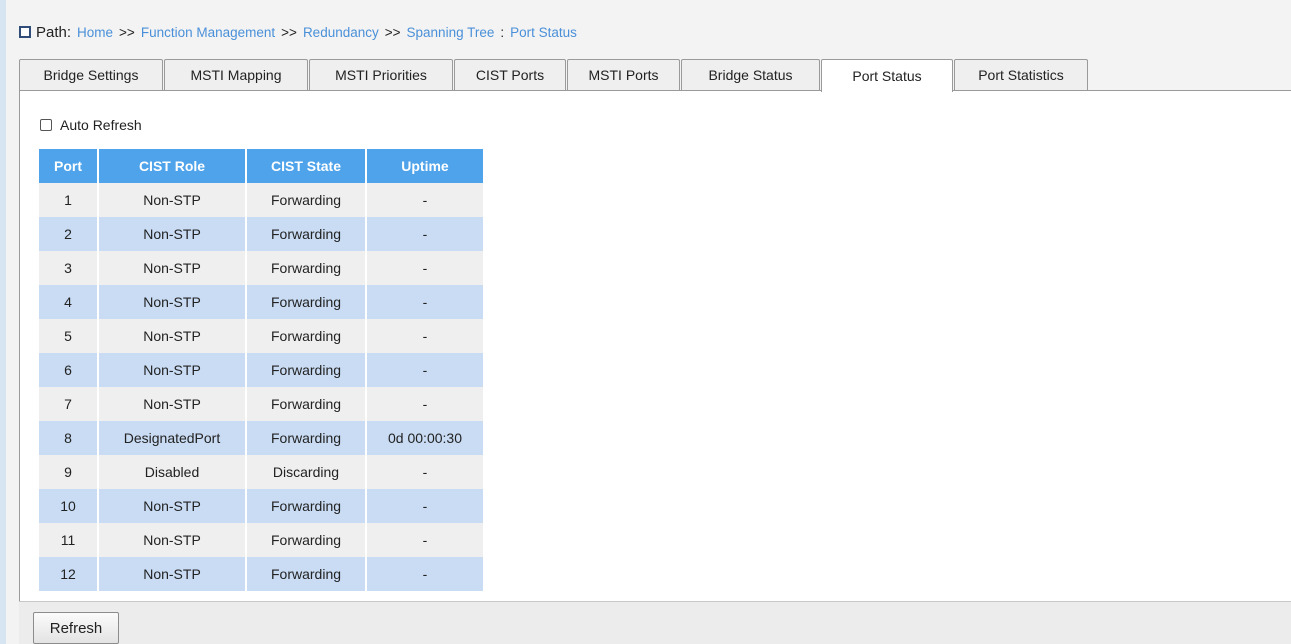  What do you see at coordinates (46, 125) in the screenshot?
I see `auto-refresh-checkbox` at bounding box center [46, 125].